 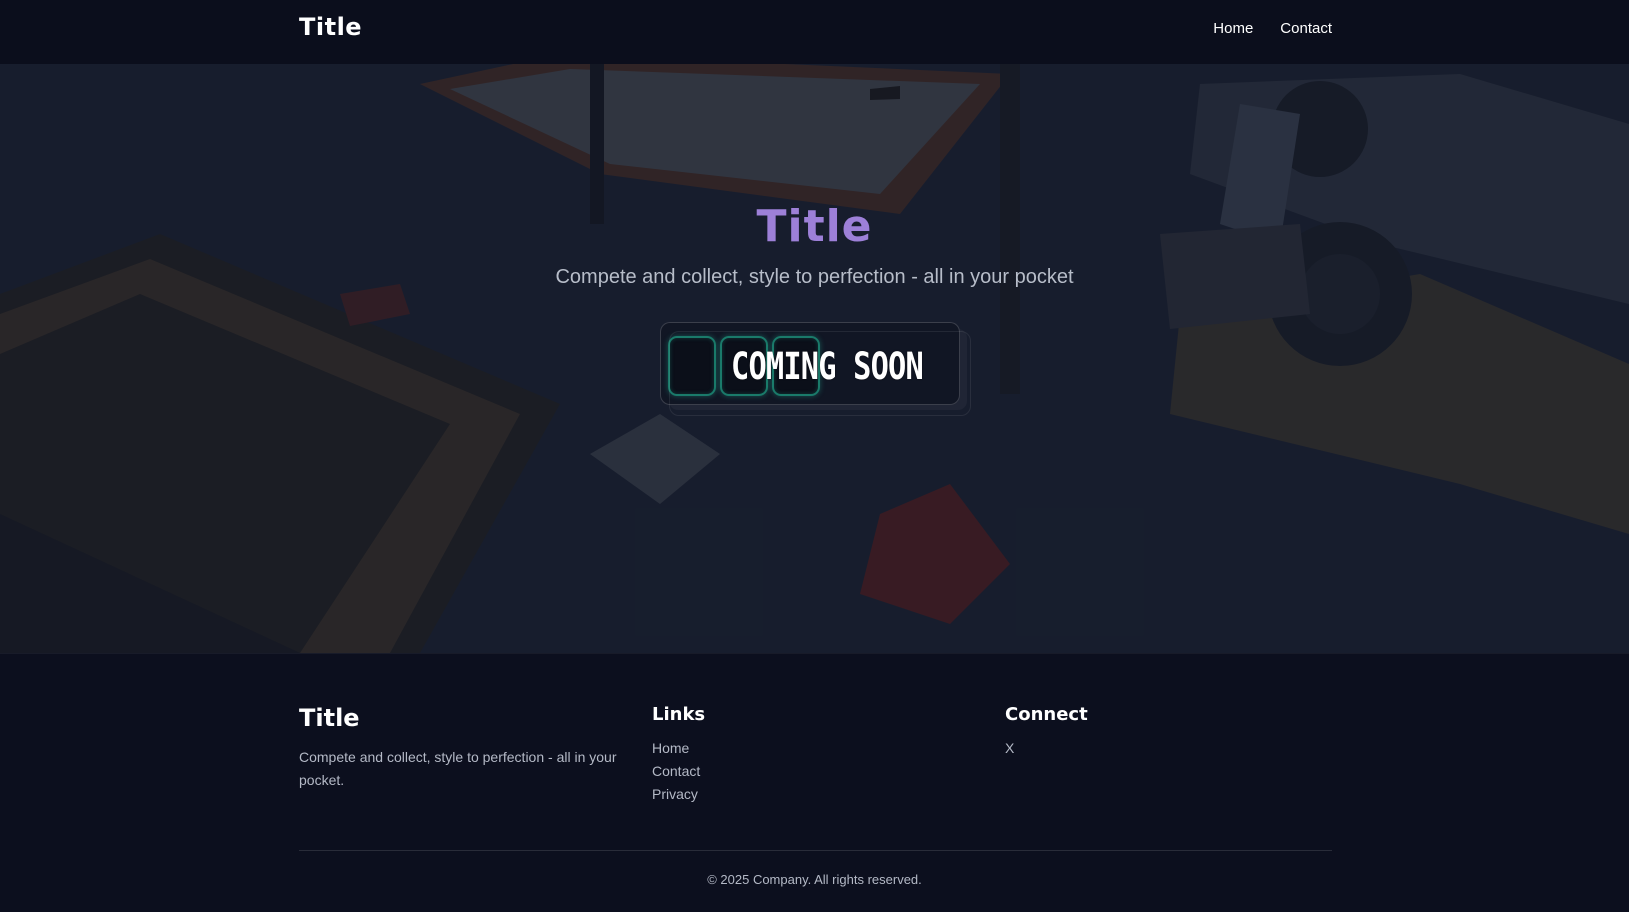 What do you see at coordinates (1046, 714) in the screenshot?
I see `footer-connect-heading: Connect` at bounding box center [1046, 714].